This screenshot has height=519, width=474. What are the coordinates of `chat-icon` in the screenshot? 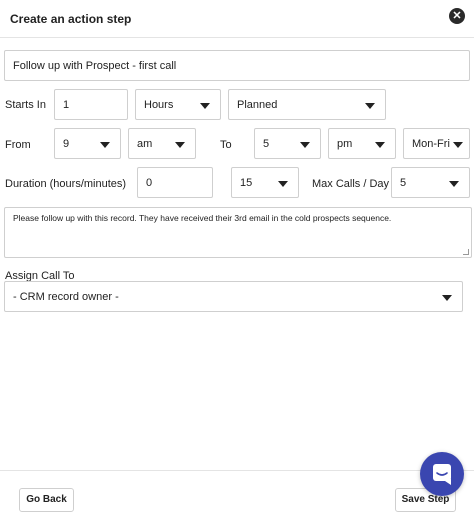 It's located at (442, 474).